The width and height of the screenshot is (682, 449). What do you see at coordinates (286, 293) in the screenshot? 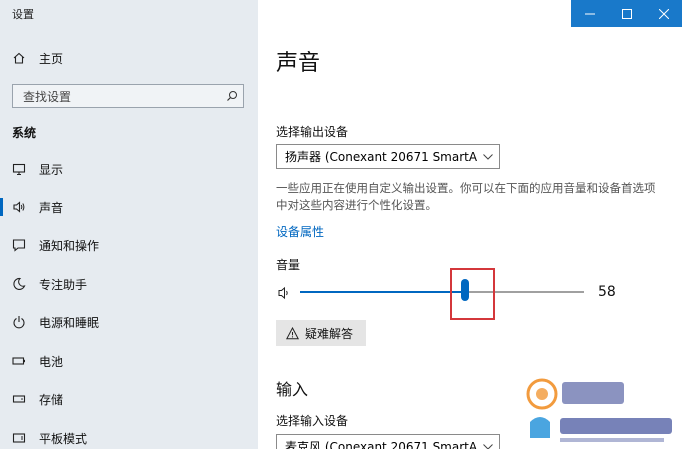
I see `volume-icon` at bounding box center [286, 293].